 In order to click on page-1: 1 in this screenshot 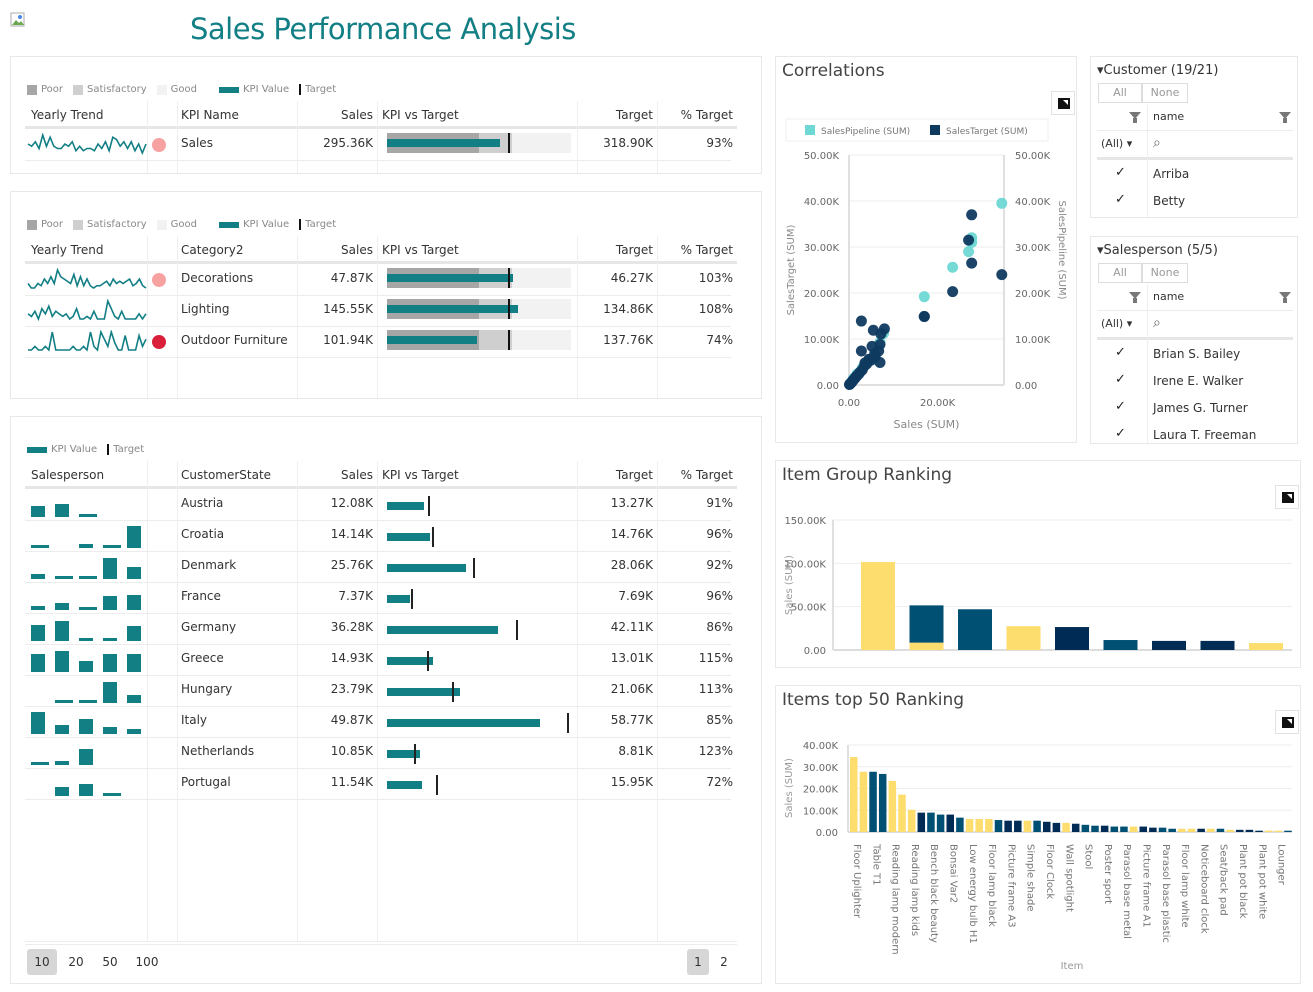, I will do `click(698, 962)`.